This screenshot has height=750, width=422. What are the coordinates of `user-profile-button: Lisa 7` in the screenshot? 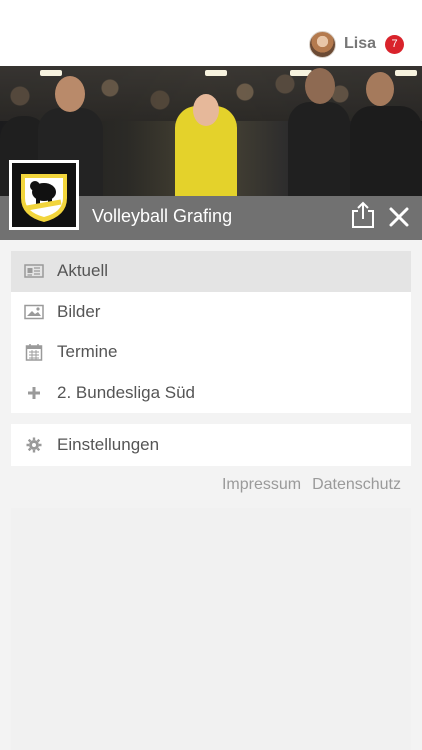 It's located at (356, 44).